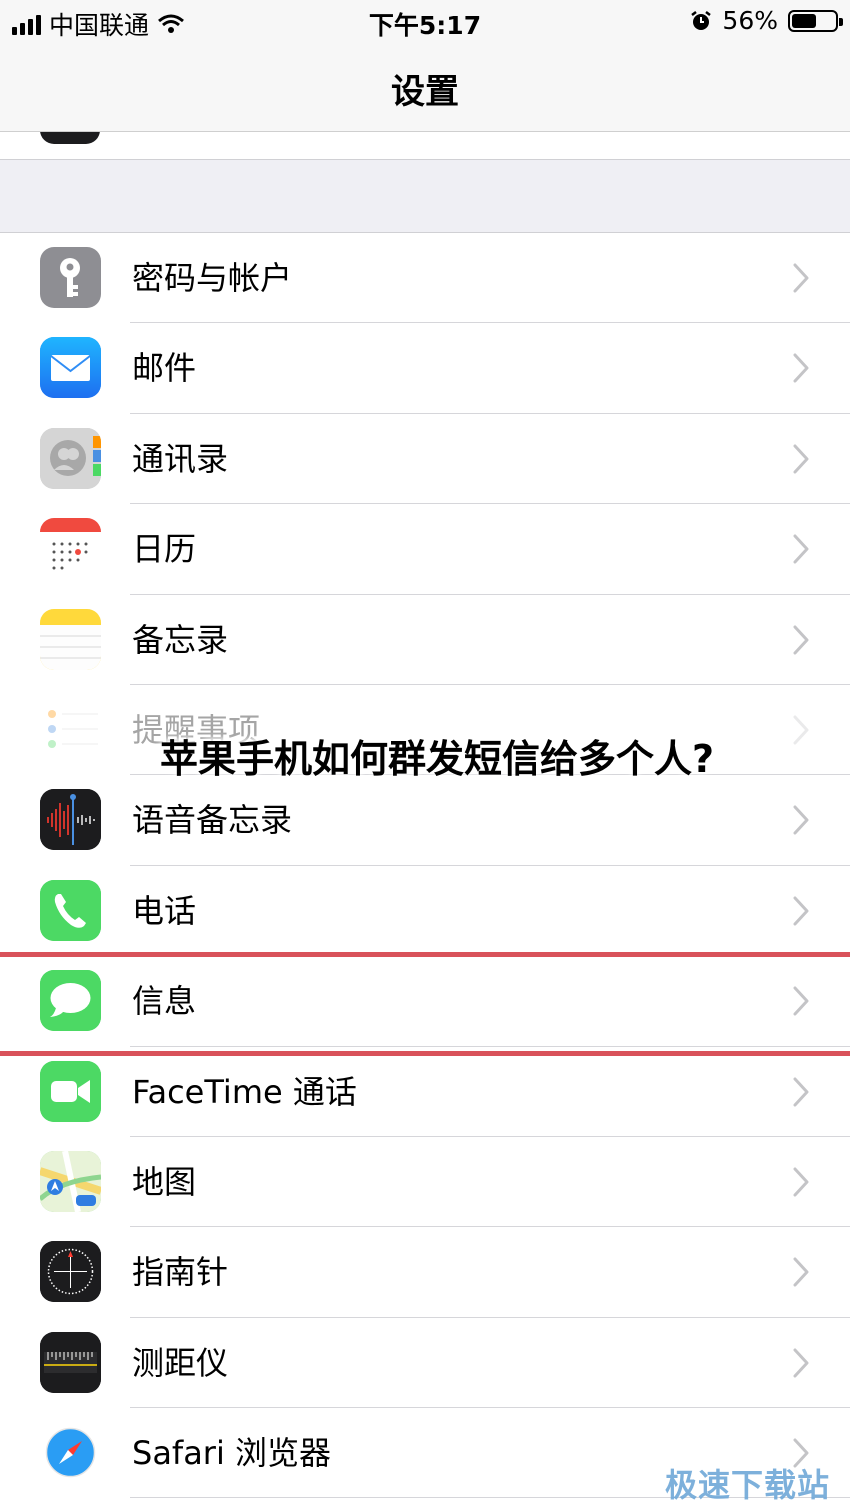 The width and height of the screenshot is (850, 1511). I want to click on facetime-icon, so click(70, 1091).